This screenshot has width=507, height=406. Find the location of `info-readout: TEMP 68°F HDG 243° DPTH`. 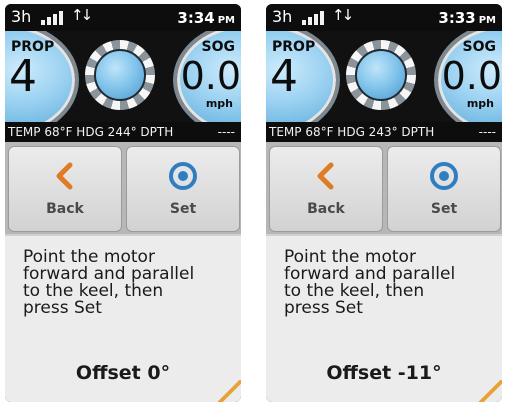

info-readout: TEMP 68°F HDG 243° DPTH is located at coordinates (352, 132).